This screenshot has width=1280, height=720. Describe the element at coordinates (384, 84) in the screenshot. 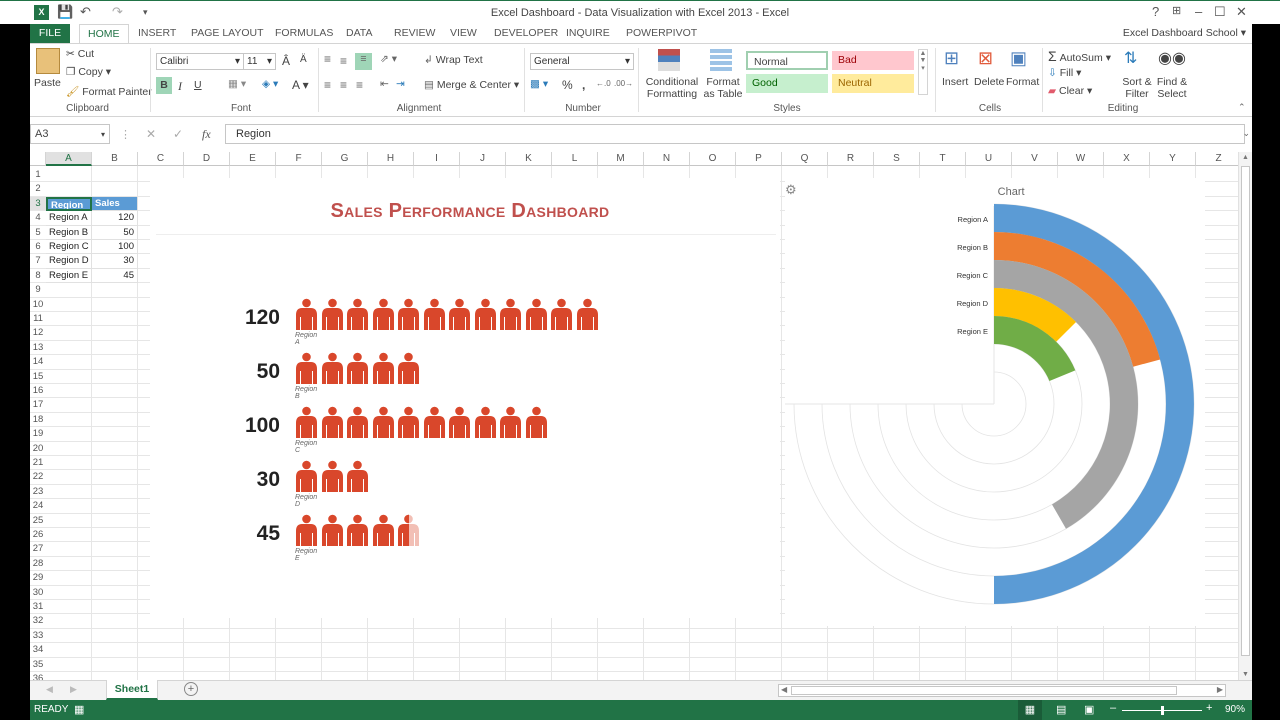

I see `decrease-indent-icon: ⇤` at that location.